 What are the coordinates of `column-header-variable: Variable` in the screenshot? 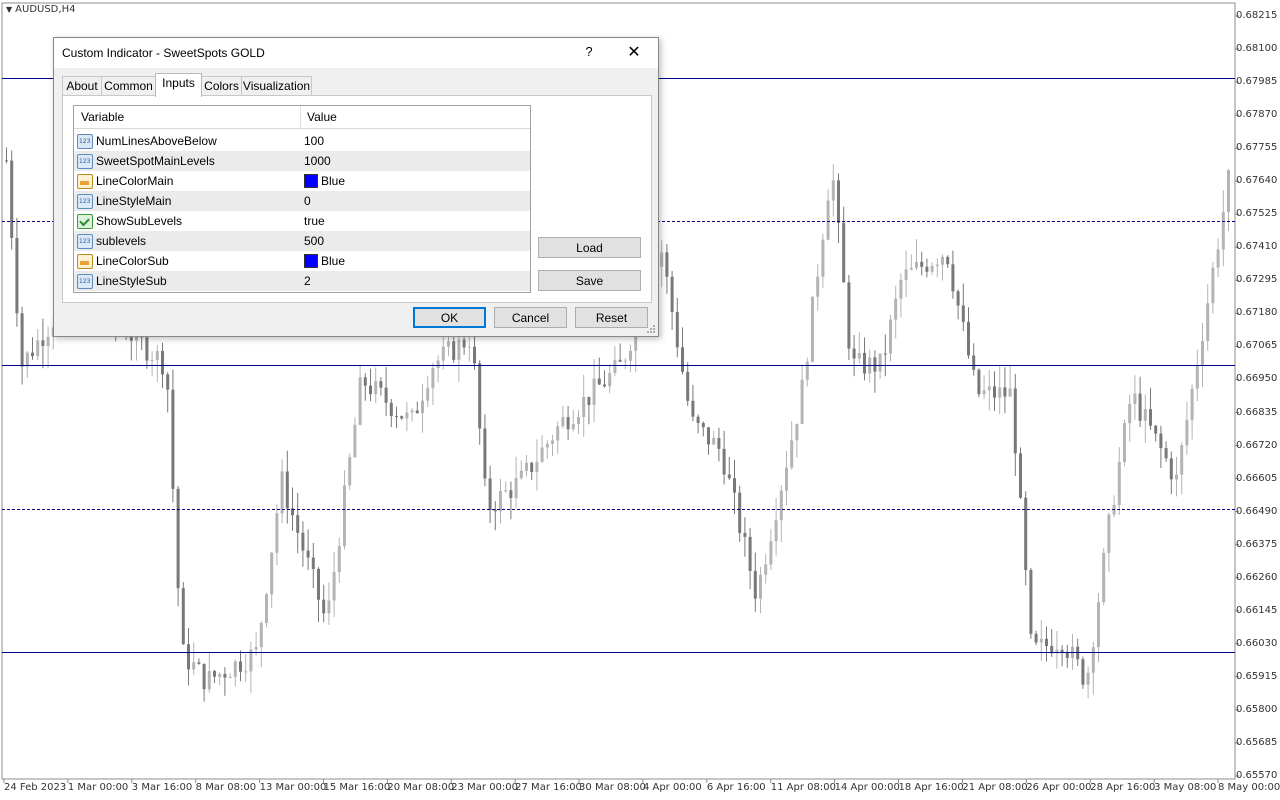 It's located at (102, 117).